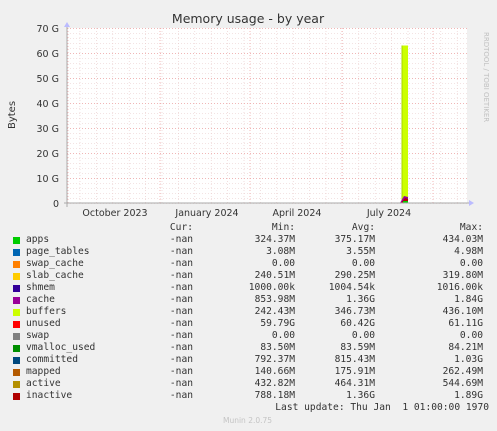 This screenshot has width=497, height=431. I want to click on legend-series-name: inactive, so click(49, 395).